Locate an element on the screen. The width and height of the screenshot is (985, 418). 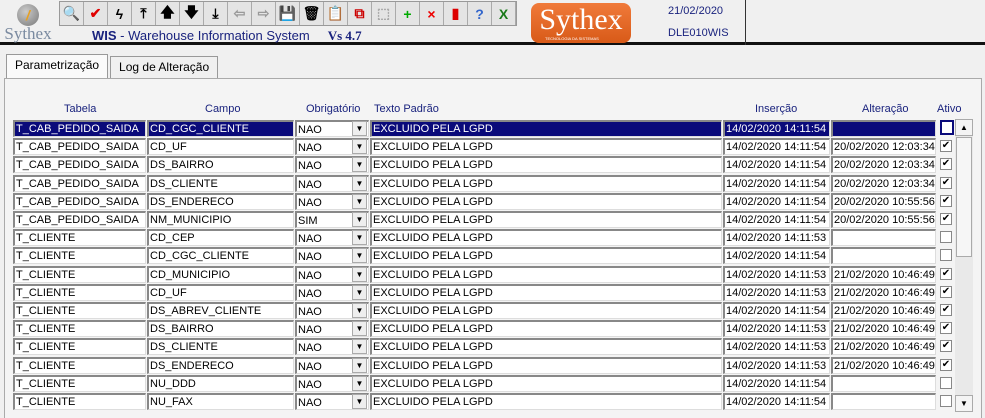
last-record-button: ⤓ is located at coordinates (216, 13).